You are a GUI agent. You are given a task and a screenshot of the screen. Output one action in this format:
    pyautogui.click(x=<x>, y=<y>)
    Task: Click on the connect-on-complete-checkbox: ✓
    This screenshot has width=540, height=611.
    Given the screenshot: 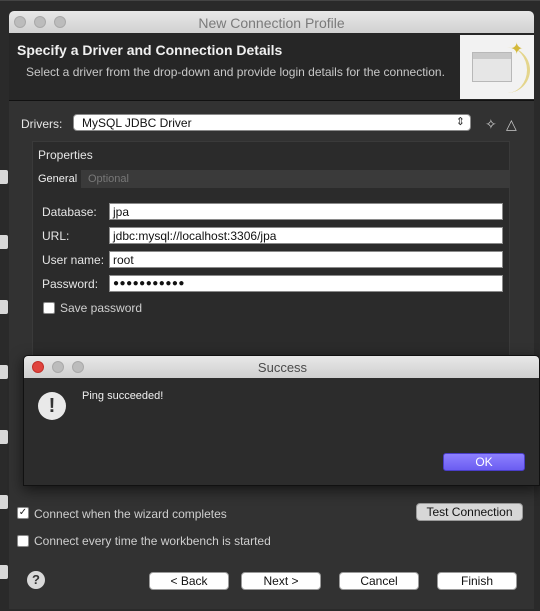 What is the action you would take?
    pyautogui.click(x=23, y=513)
    